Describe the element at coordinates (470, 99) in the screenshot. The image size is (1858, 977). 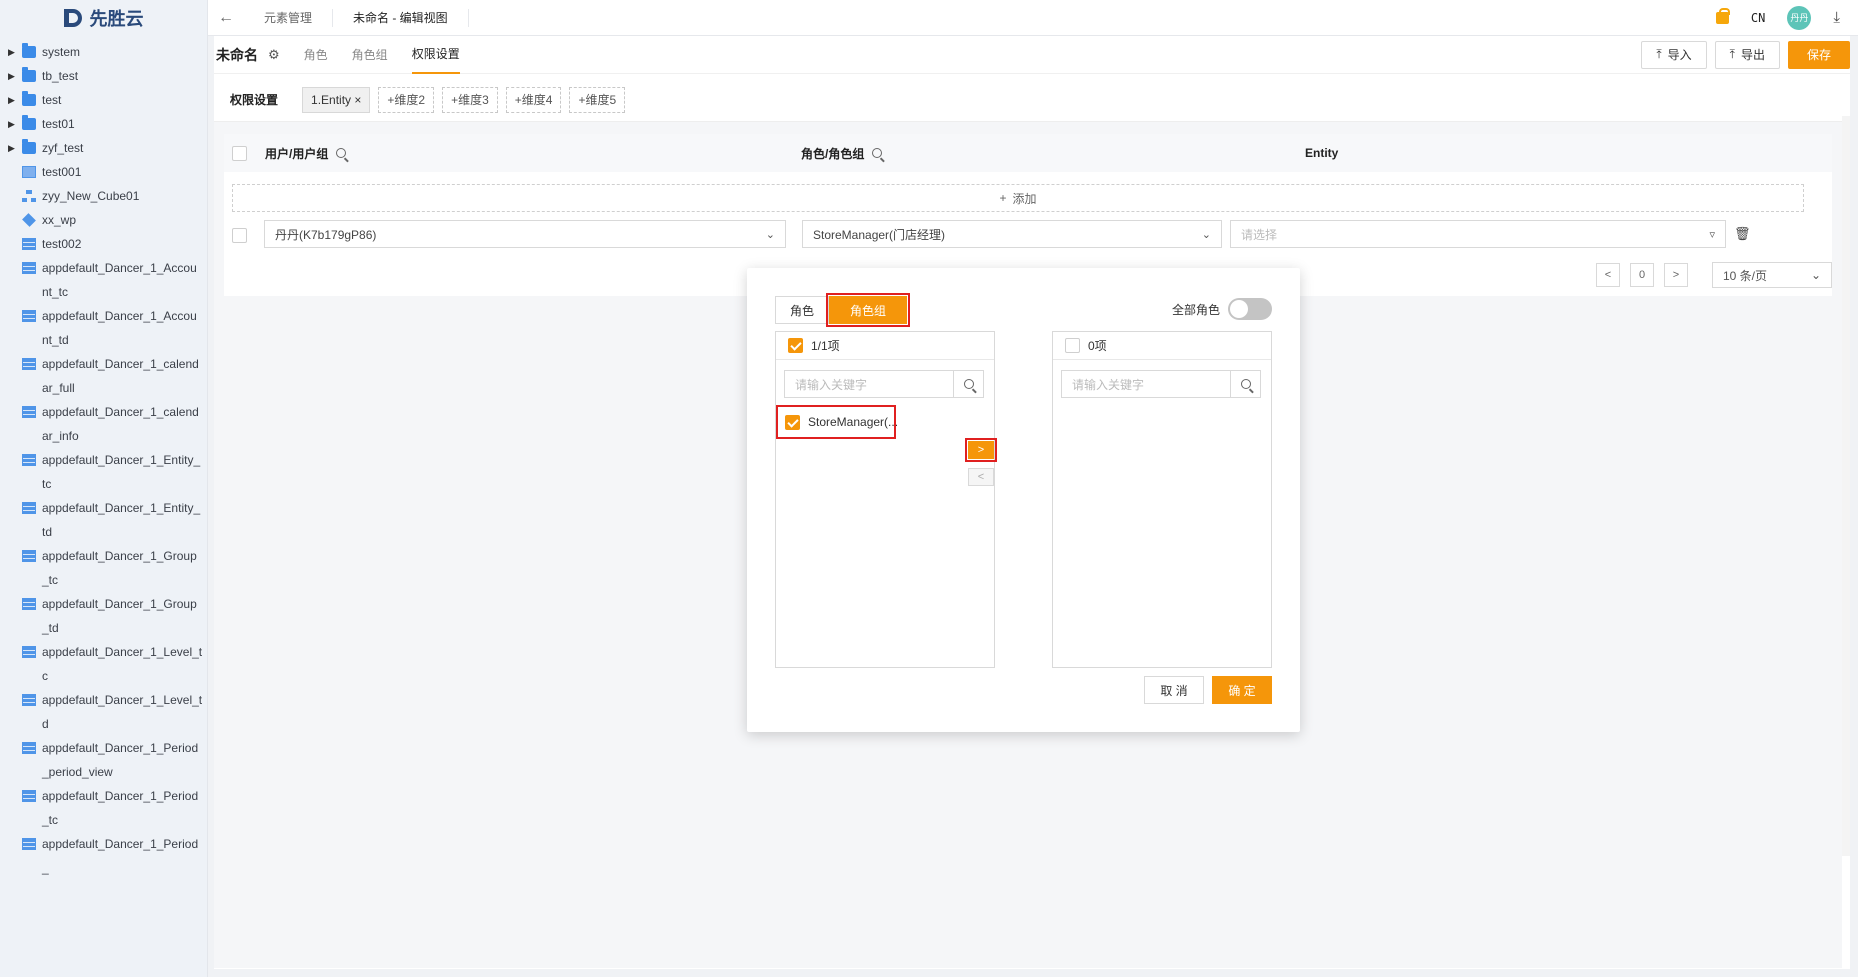
I see `add-dimension-3: +维度3` at that location.